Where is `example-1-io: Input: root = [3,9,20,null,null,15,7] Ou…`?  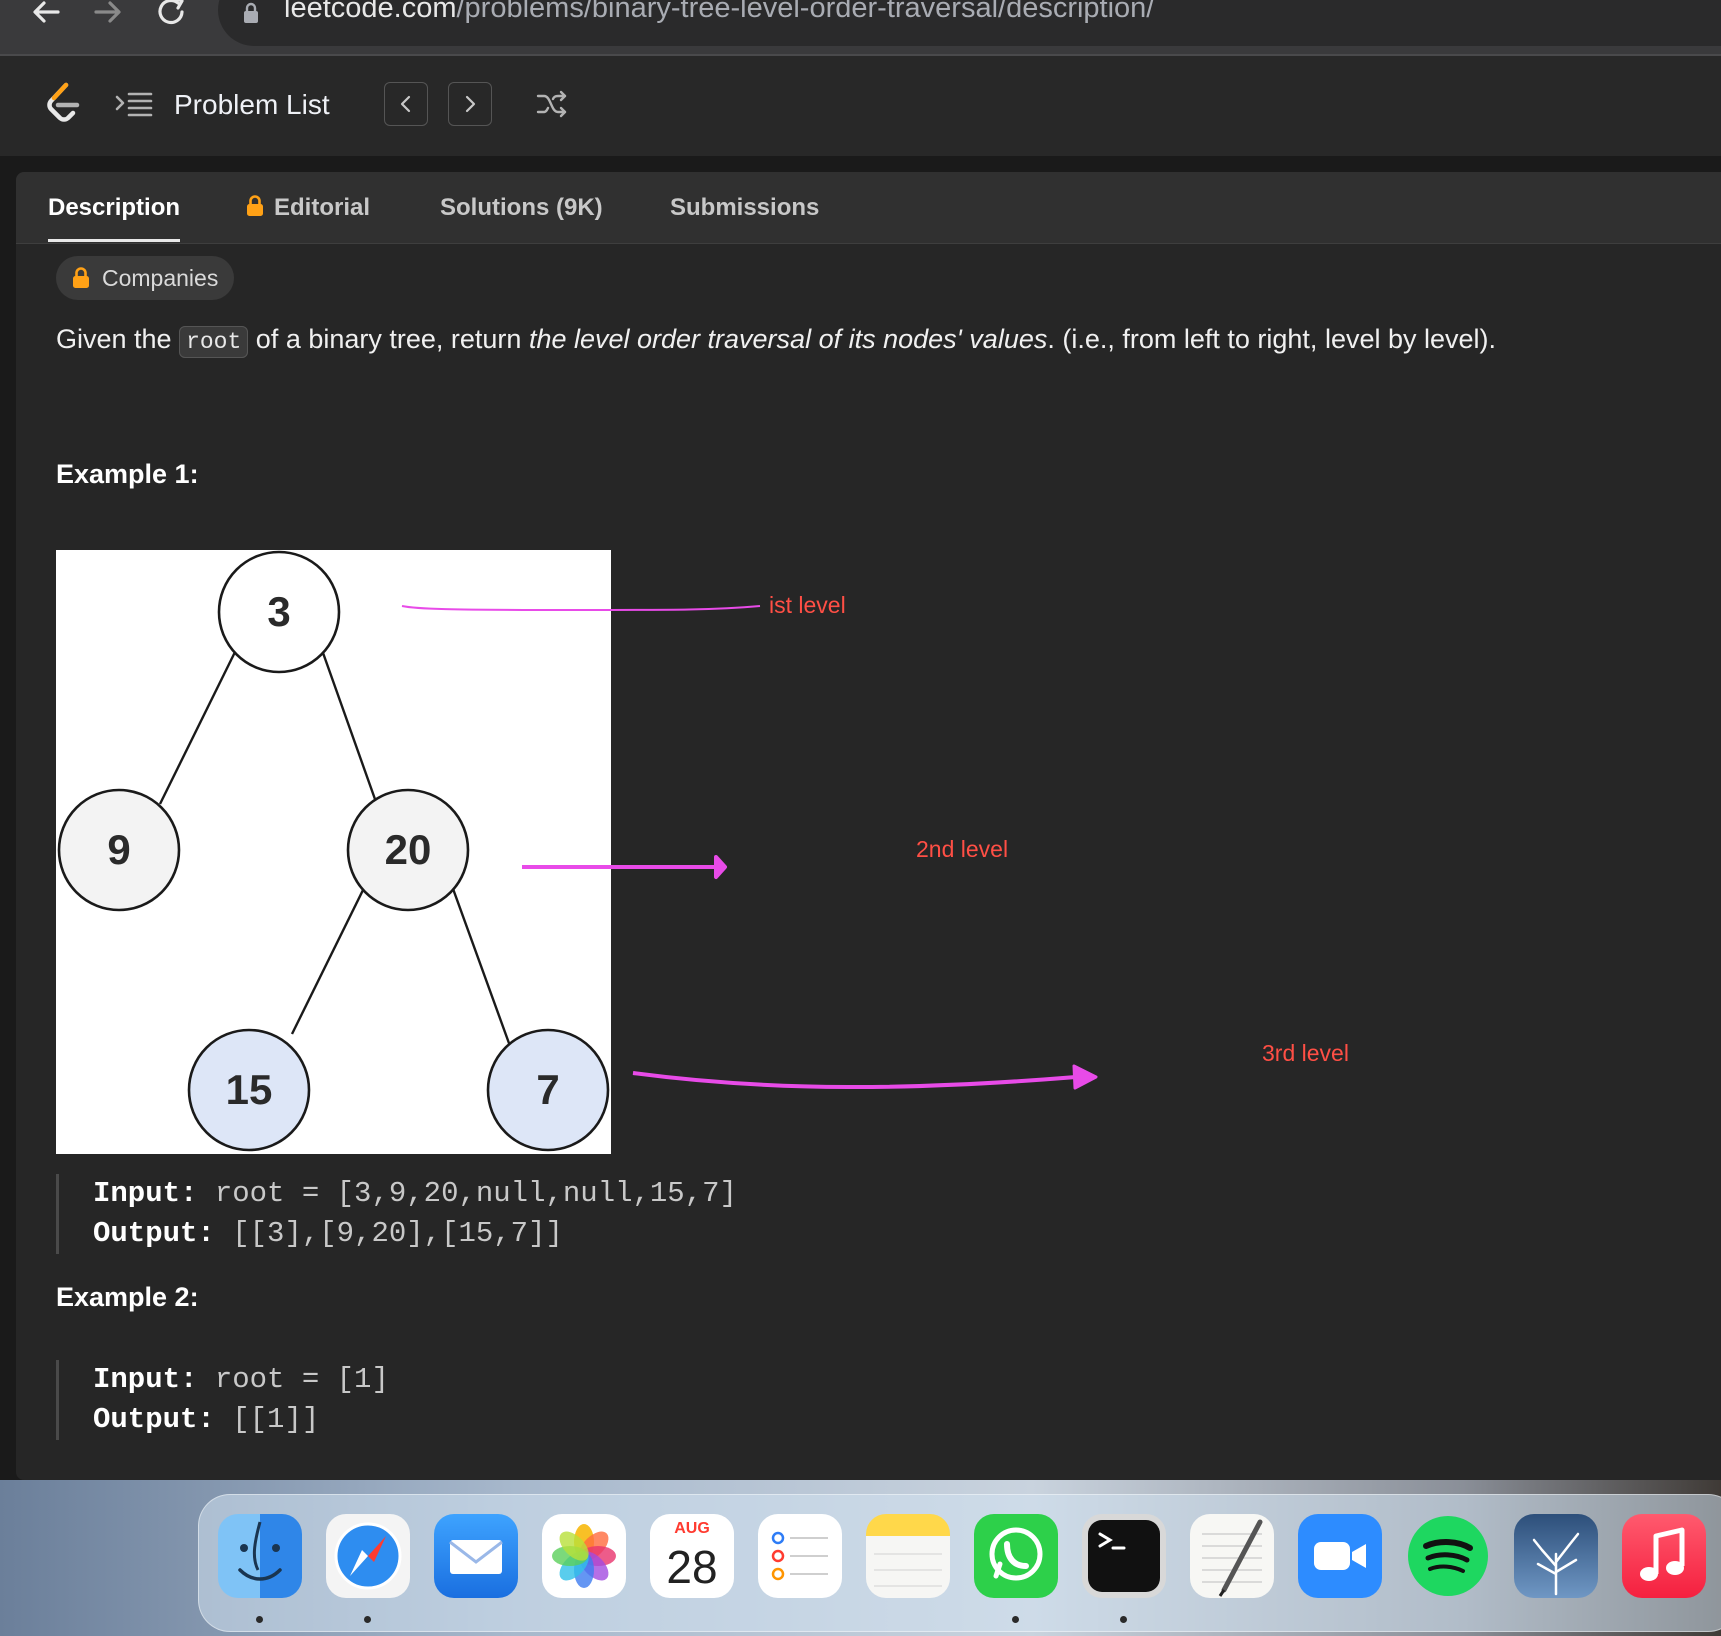
example-1-io: Input: root = [3,9,20,null,null,15,7] Ou… is located at coordinates (396, 1214).